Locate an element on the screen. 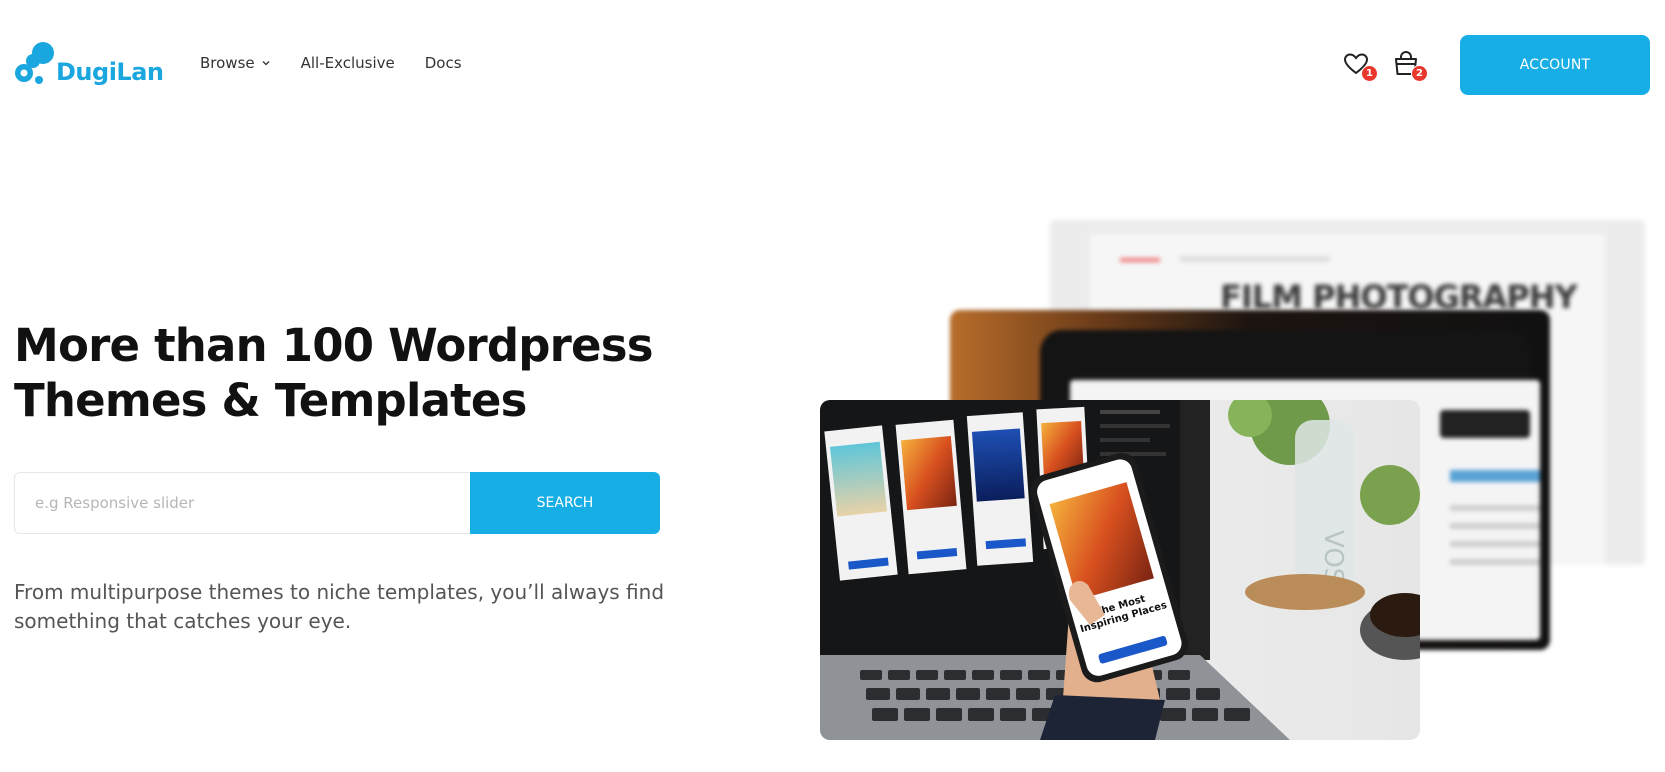 This screenshot has width=1665, height=772. search-button: SEARCH is located at coordinates (565, 503).